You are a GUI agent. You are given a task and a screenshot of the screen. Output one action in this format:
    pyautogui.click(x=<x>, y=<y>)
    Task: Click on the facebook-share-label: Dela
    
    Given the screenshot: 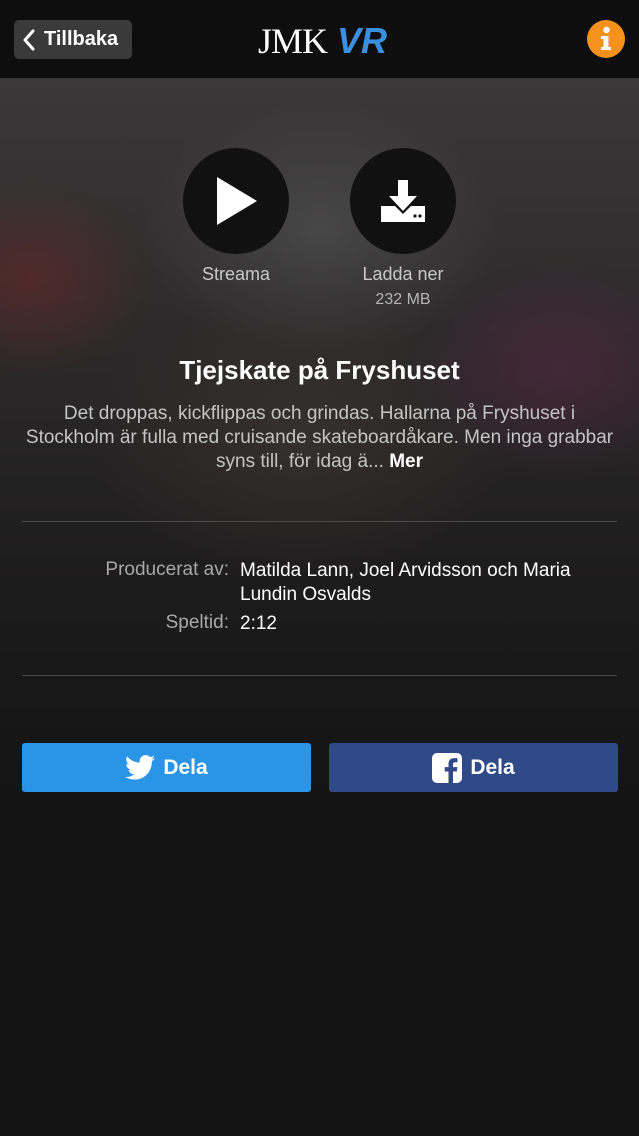 What is the action you would take?
    pyautogui.click(x=492, y=767)
    